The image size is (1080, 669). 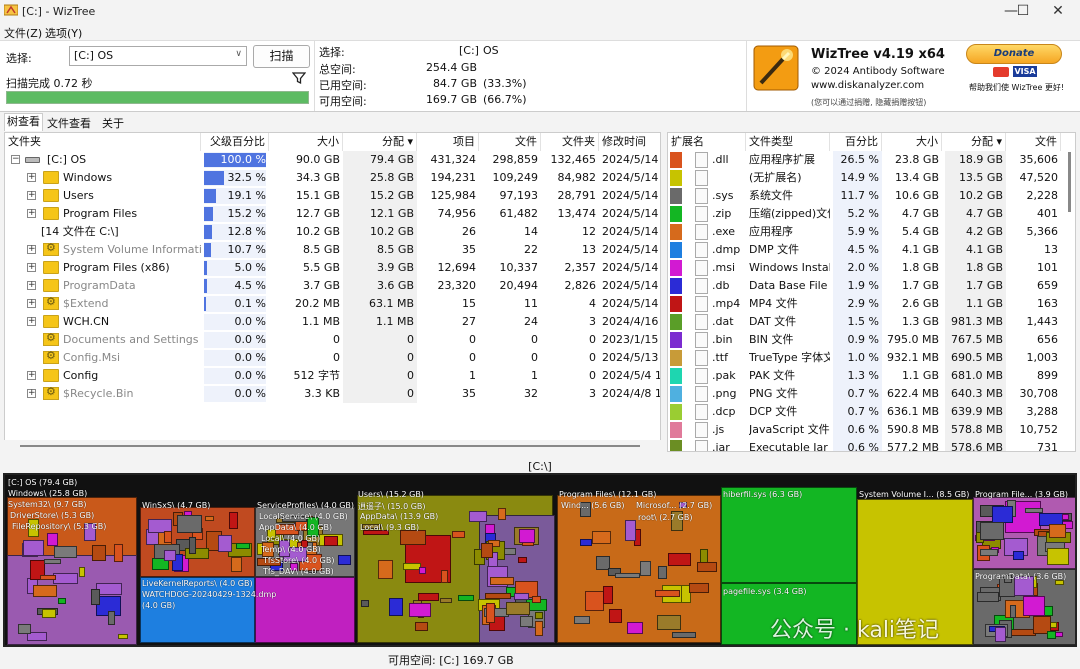 I want to click on extension-row: .sys 系统文件 11.7 % 10.6 GB 10.2 GB 2,228, so click(x=871, y=196).